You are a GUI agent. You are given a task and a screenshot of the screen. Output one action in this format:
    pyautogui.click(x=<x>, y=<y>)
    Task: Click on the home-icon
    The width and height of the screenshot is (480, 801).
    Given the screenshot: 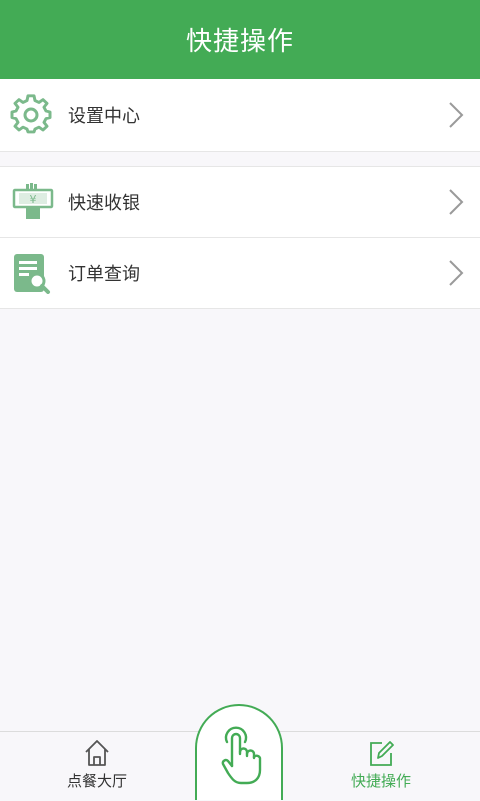 What is the action you would take?
    pyautogui.click(x=97, y=753)
    